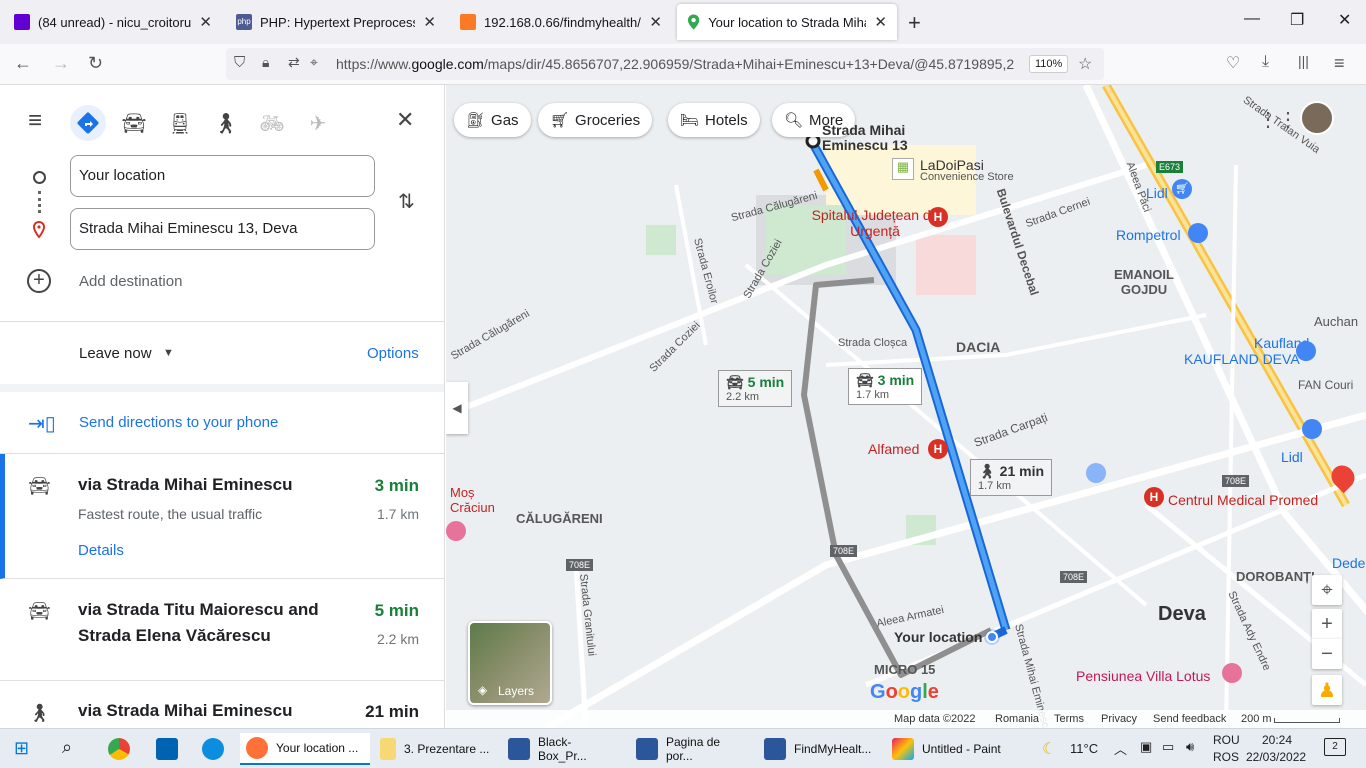 This screenshot has height=768, width=1366. Describe the element at coordinates (1233, 63) in the screenshot. I see `pocket-icon: ♡` at that location.